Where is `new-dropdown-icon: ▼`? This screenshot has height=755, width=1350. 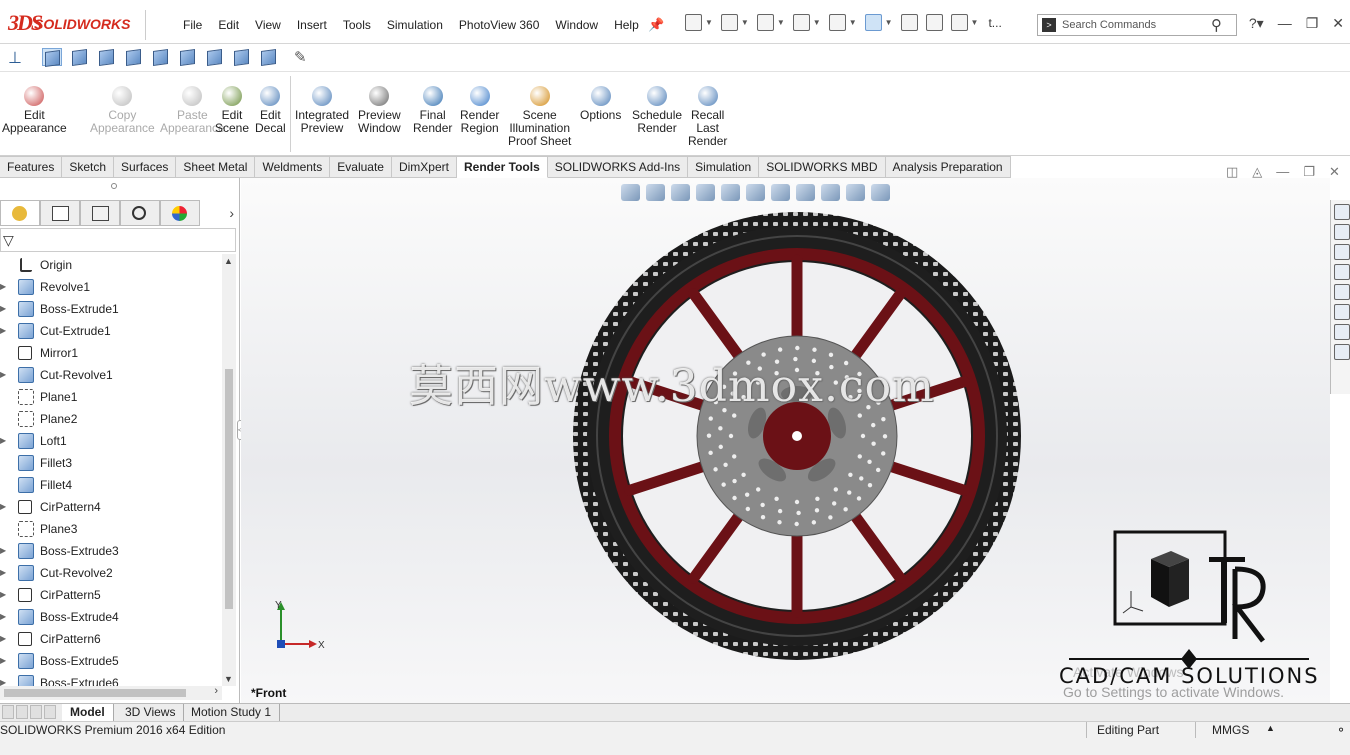
new-dropdown-icon: ▼ is located at coordinates (709, 22).